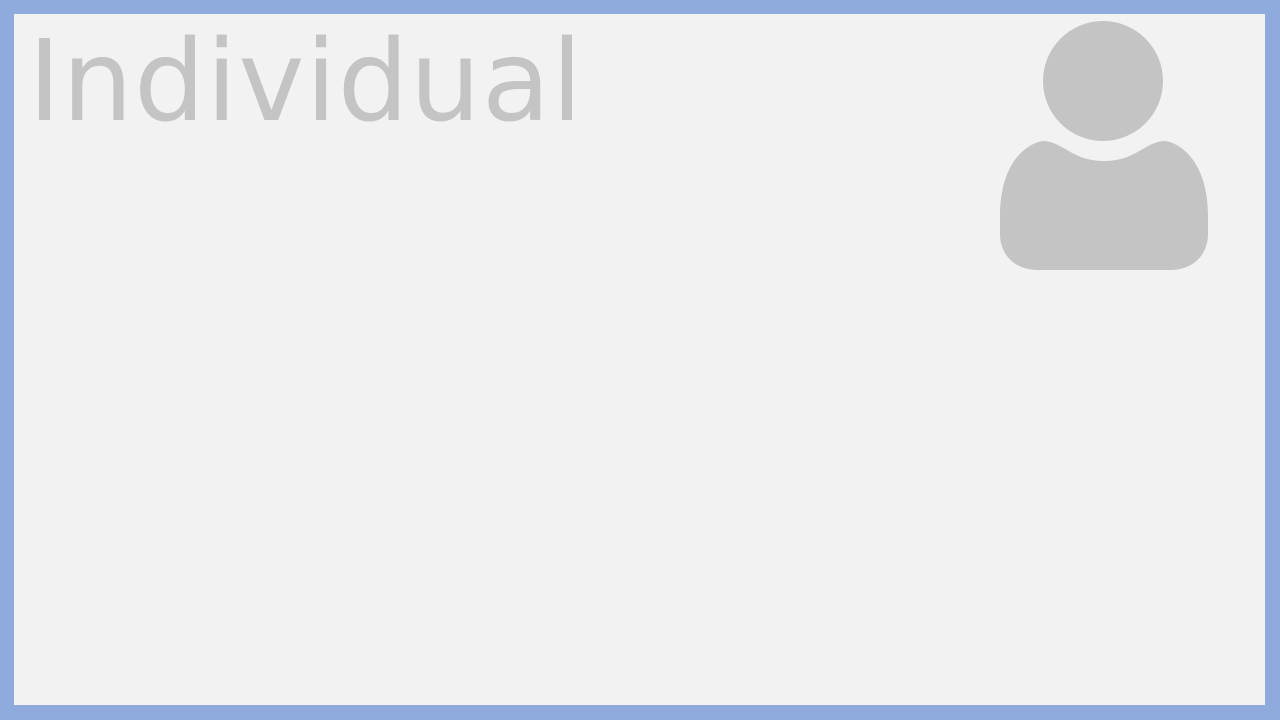 The height and width of the screenshot is (720, 1280). Describe the element at coordinates (306, 82) in the screenshot. I see `card-title: Individual` at that location.